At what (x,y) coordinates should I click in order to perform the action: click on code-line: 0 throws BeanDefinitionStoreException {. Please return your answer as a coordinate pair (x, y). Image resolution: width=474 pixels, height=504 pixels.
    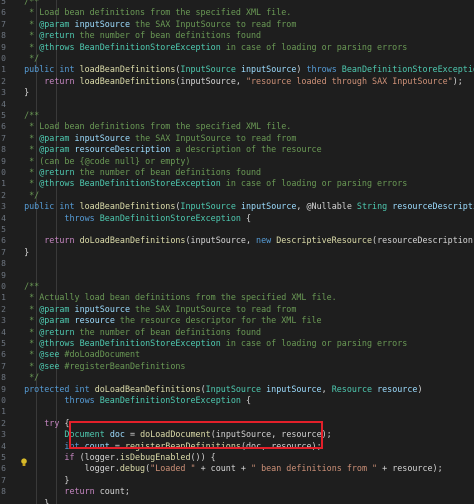
    Looking at the image, I should click on (237, 400).